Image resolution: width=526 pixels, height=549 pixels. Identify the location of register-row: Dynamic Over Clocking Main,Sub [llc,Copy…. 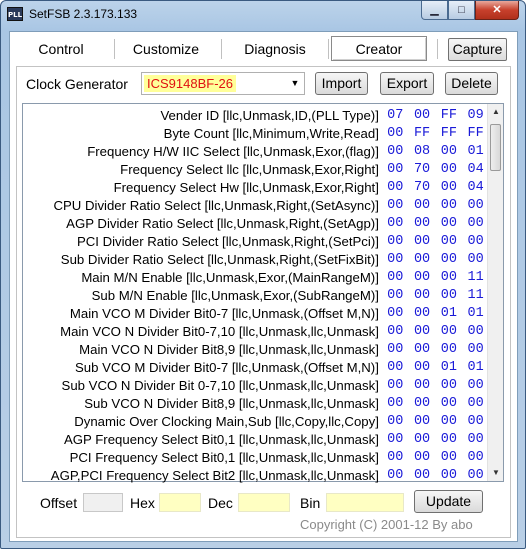
(255, 421).